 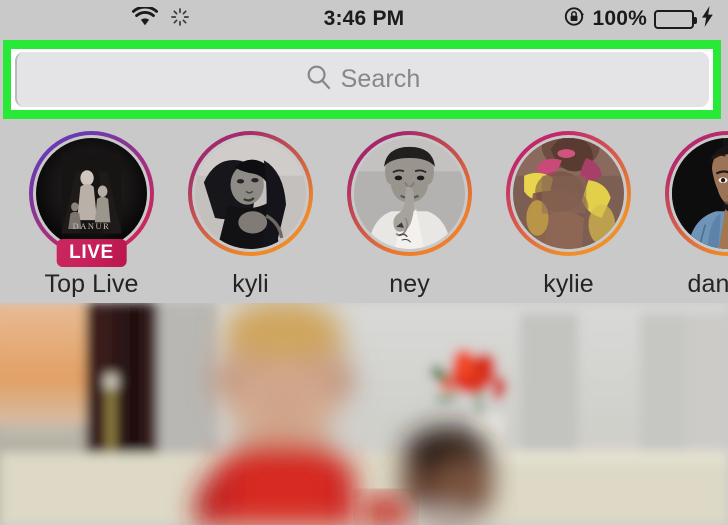 What do you see at coordinates (675, 19) in the screenshot?
I see `battery-icon` at bounding box center [675, 19].